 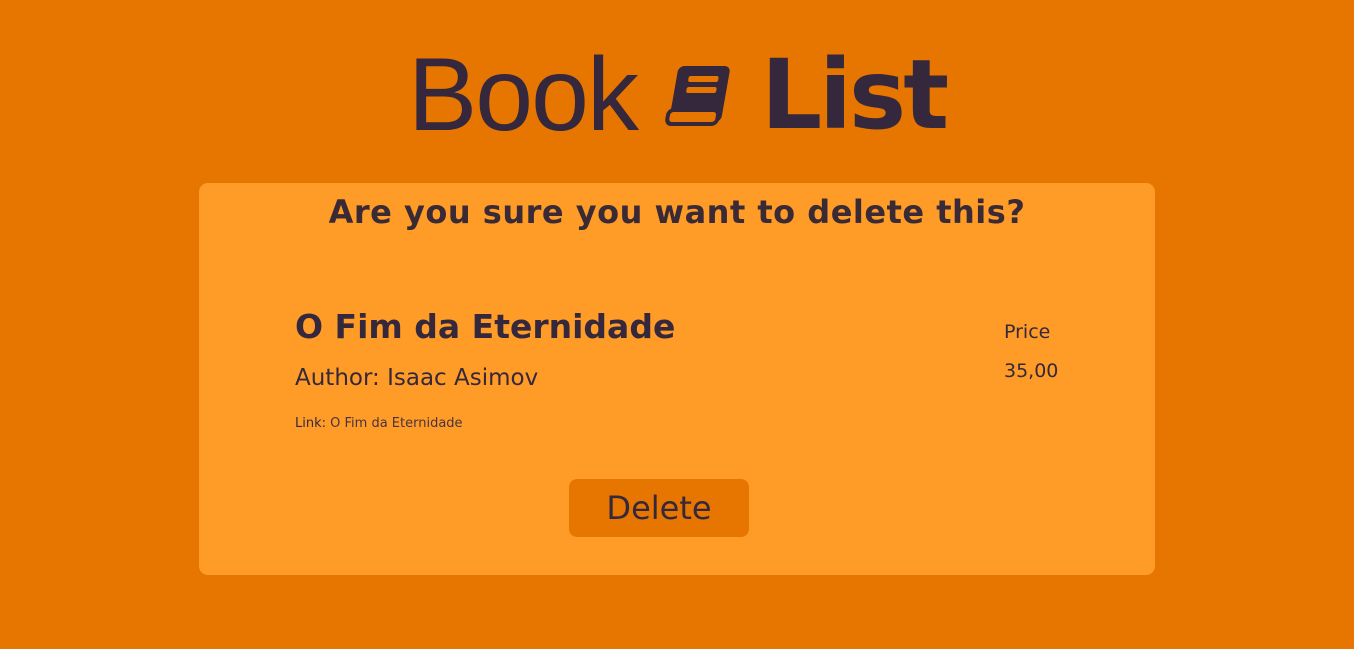 What do you see at coordinates (854, 95) in the screenshot?
I see `logo-word-list: List` at bounding box center [854, 95].